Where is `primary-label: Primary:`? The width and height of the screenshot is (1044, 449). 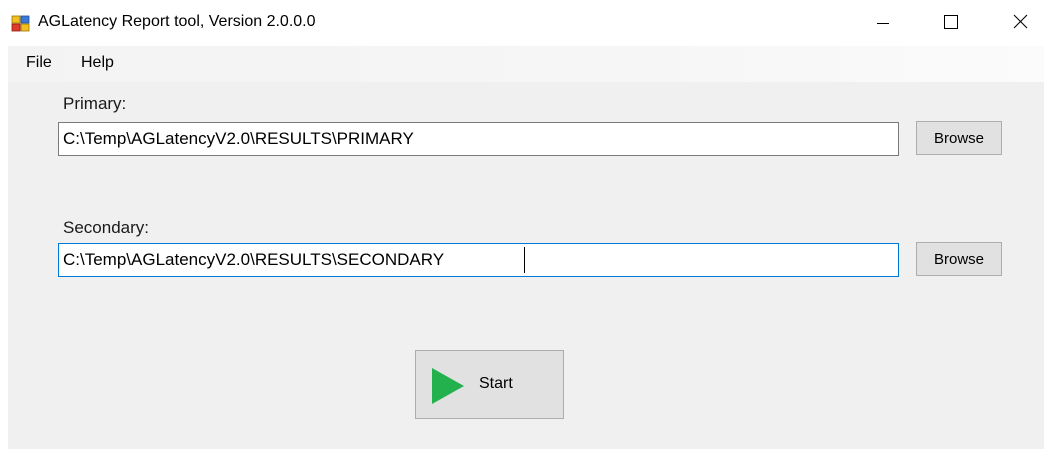 primary-label: Primary: is located at coordinates (95, 103).